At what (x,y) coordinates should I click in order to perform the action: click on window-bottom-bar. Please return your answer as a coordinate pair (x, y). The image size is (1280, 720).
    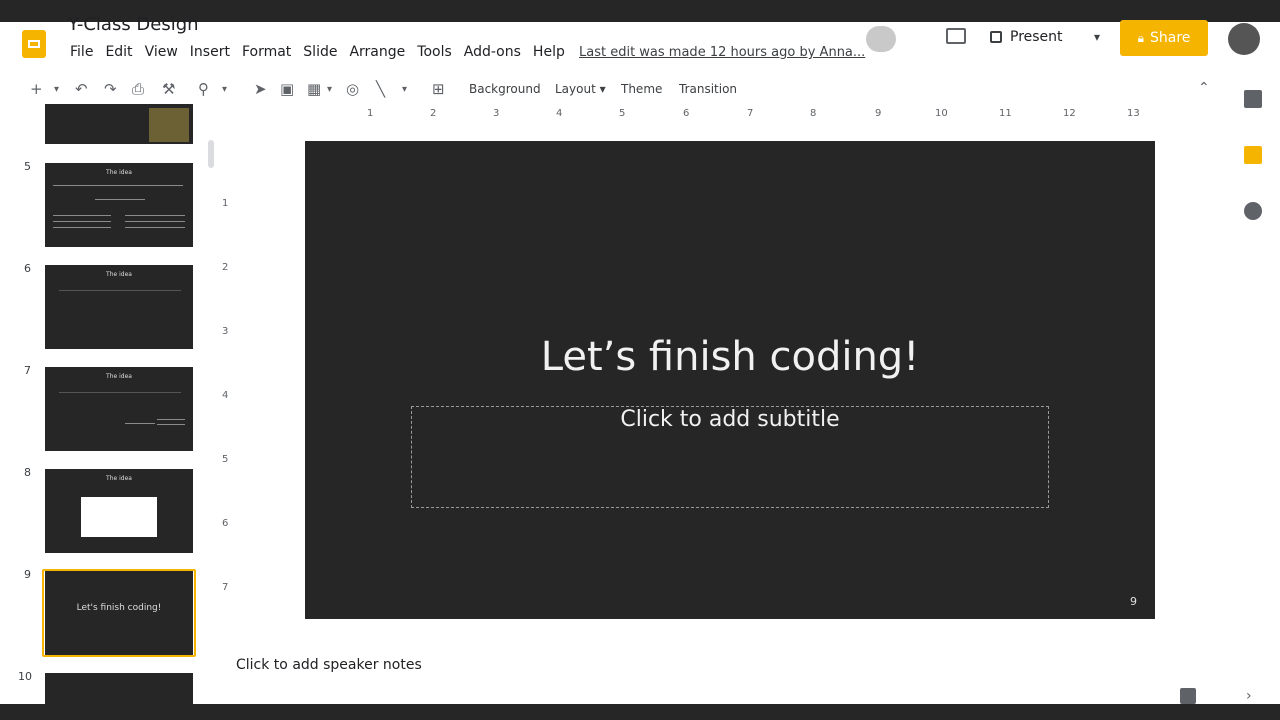
    Looking at the image, I should click on (640, 712).